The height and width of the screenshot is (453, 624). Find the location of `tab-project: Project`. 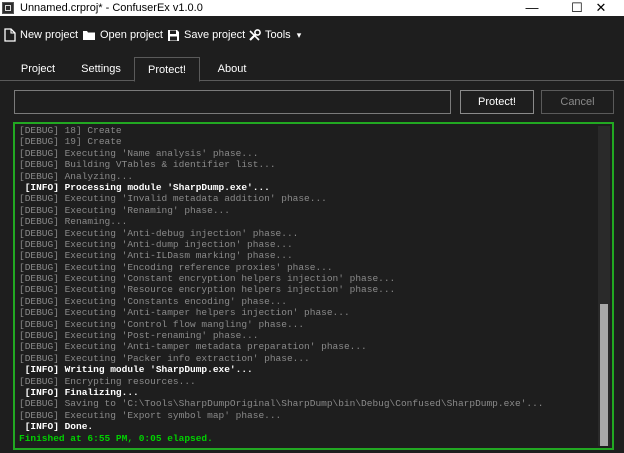

tab-project: Project is located at coordinates (38, 69).